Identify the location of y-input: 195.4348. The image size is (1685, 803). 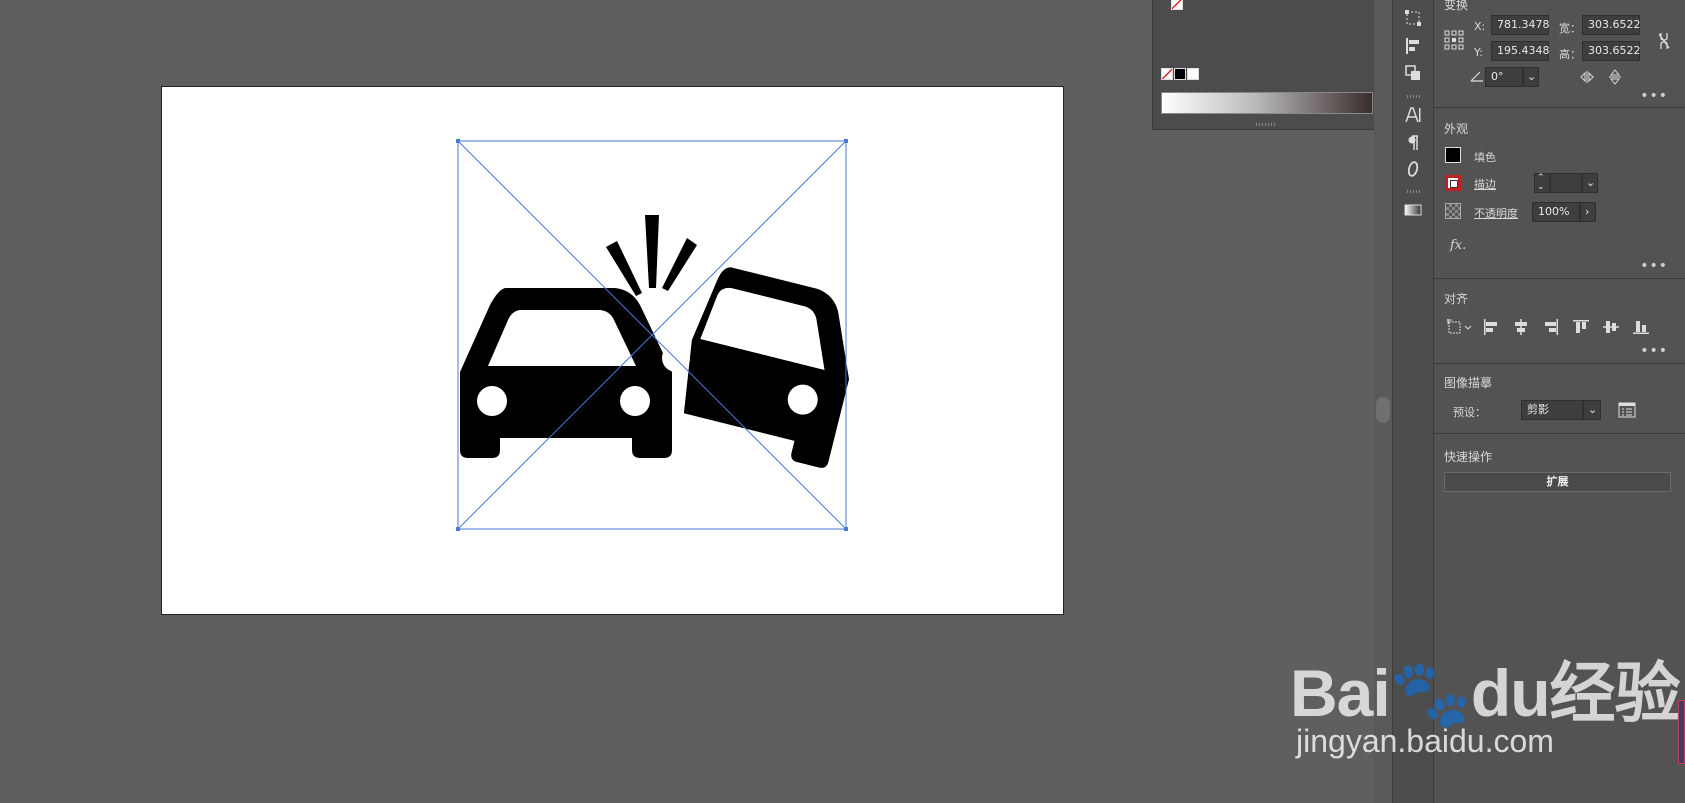
(1520, 51).